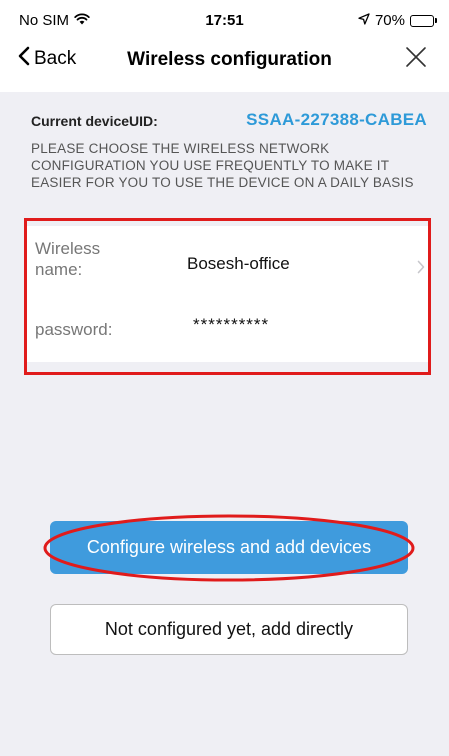 This screenshot has height=756, width=449. Describe the element at coordinates (74, 329) in the screenshot. I see `password-label: password:` at that location.